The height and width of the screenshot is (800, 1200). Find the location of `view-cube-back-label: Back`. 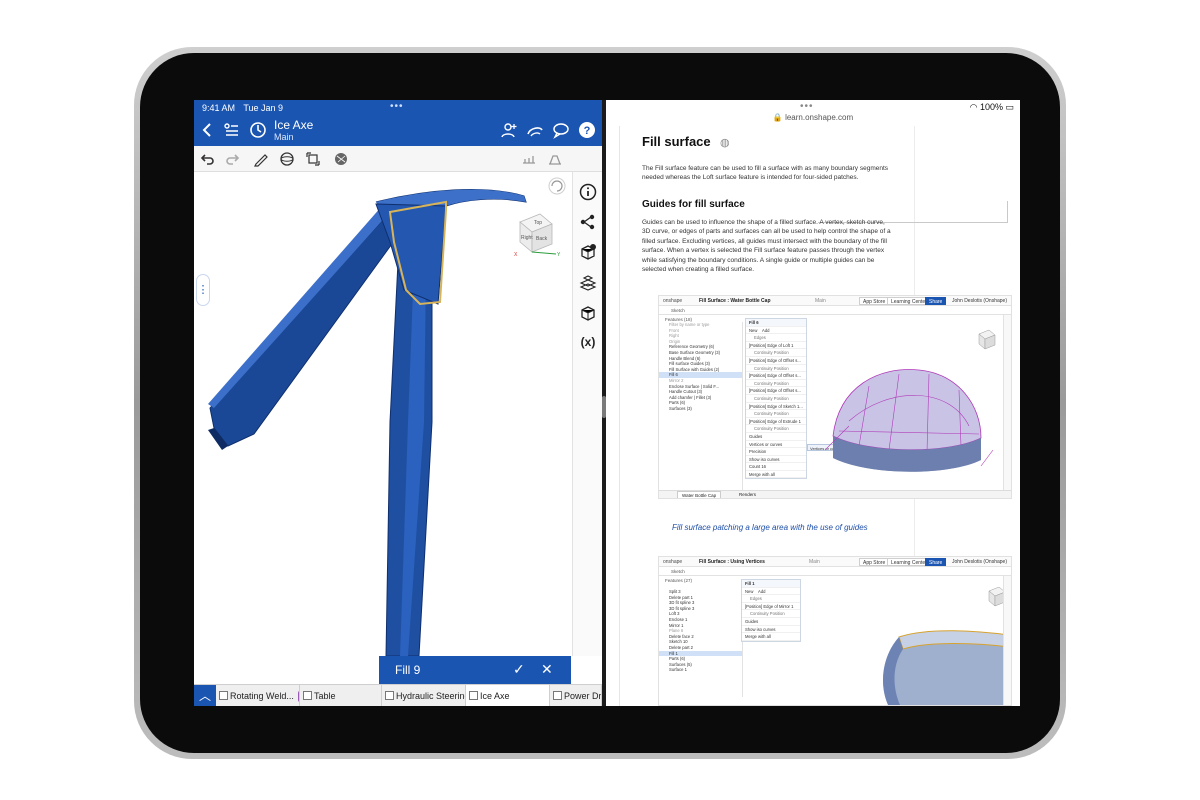

view-cube-back-label: Back is located at coordinates (542, 239).